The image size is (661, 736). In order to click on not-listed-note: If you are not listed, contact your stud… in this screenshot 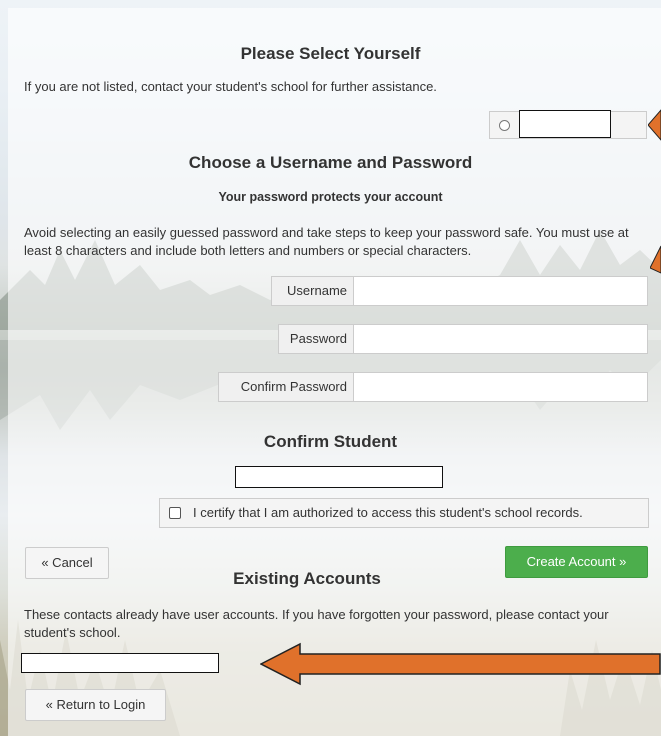, I will do `click(230, 86)`.